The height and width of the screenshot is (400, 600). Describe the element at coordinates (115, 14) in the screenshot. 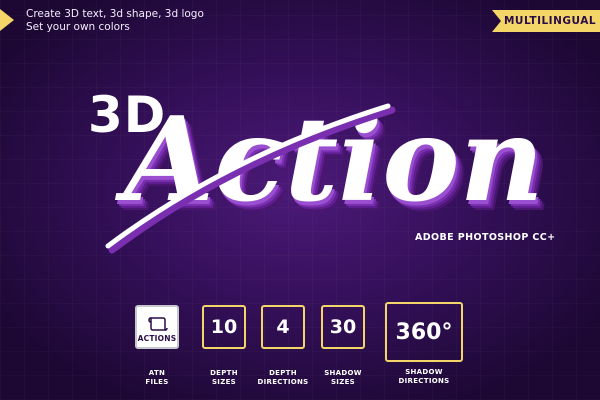

I see `tagline-line-1: Create 3D text, 3d shape, 3d logo` at that location.